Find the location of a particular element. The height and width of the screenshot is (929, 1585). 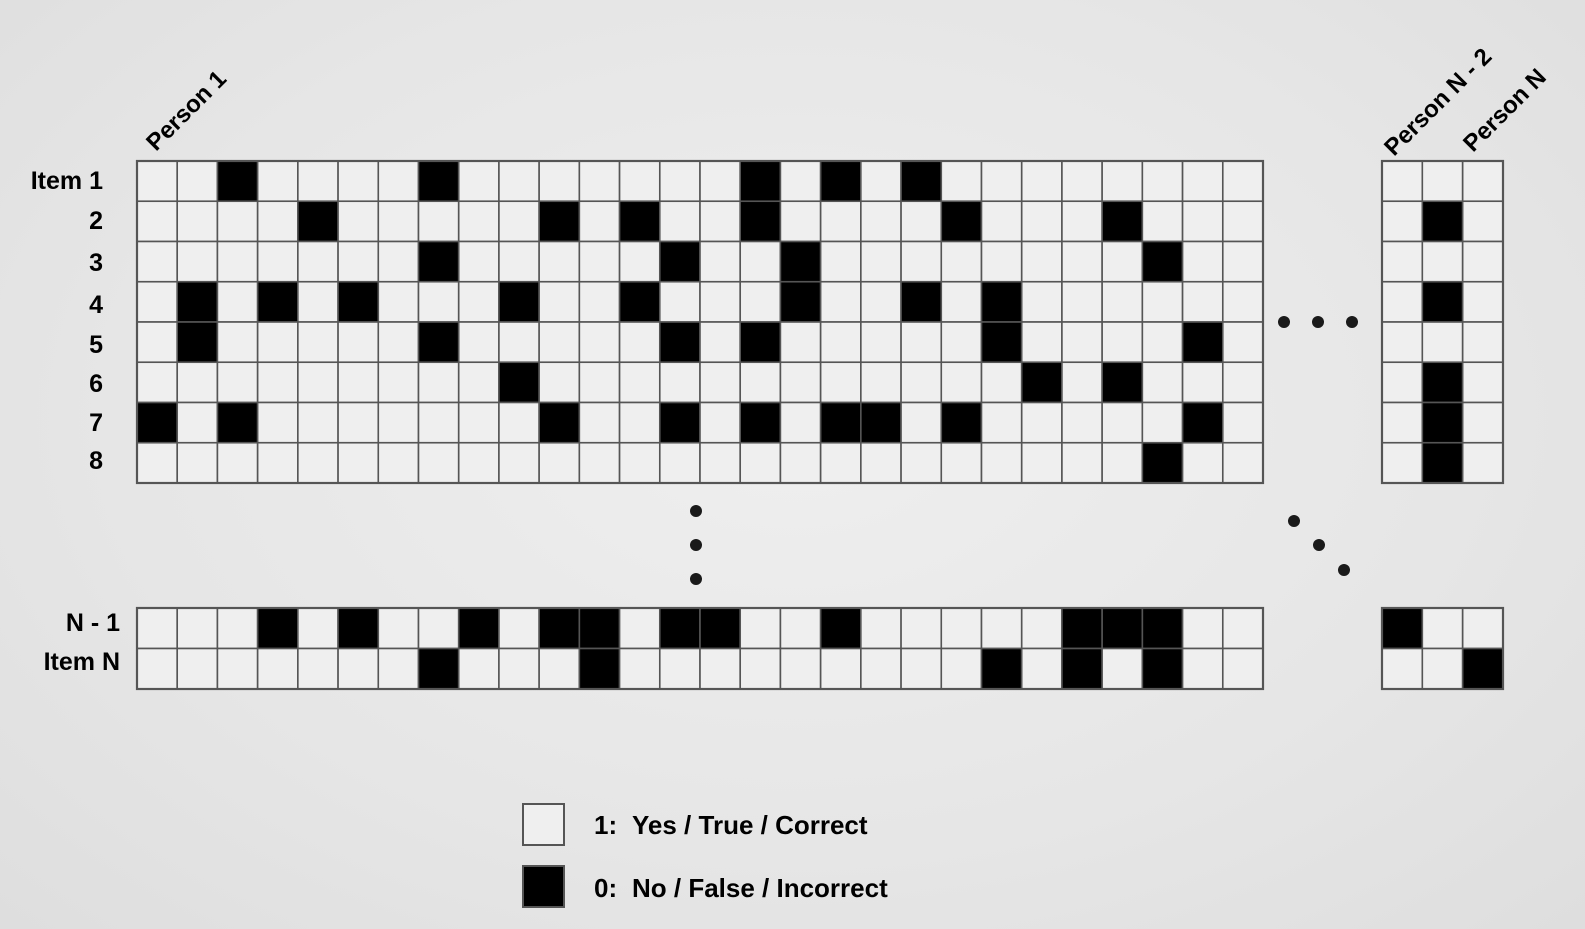

column-label-person-1: Person 1 is located at coordinates (186, 110).